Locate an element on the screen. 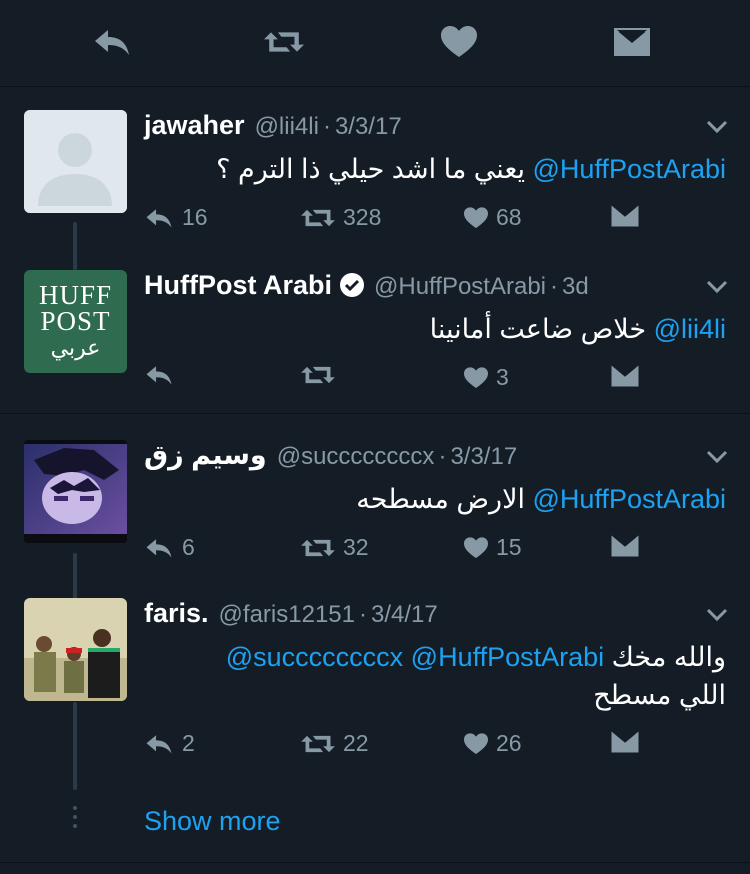 Image resolution: width=750 pixels, height=874 pixels. display-name: jawaher is located at coordinates (194, 125).